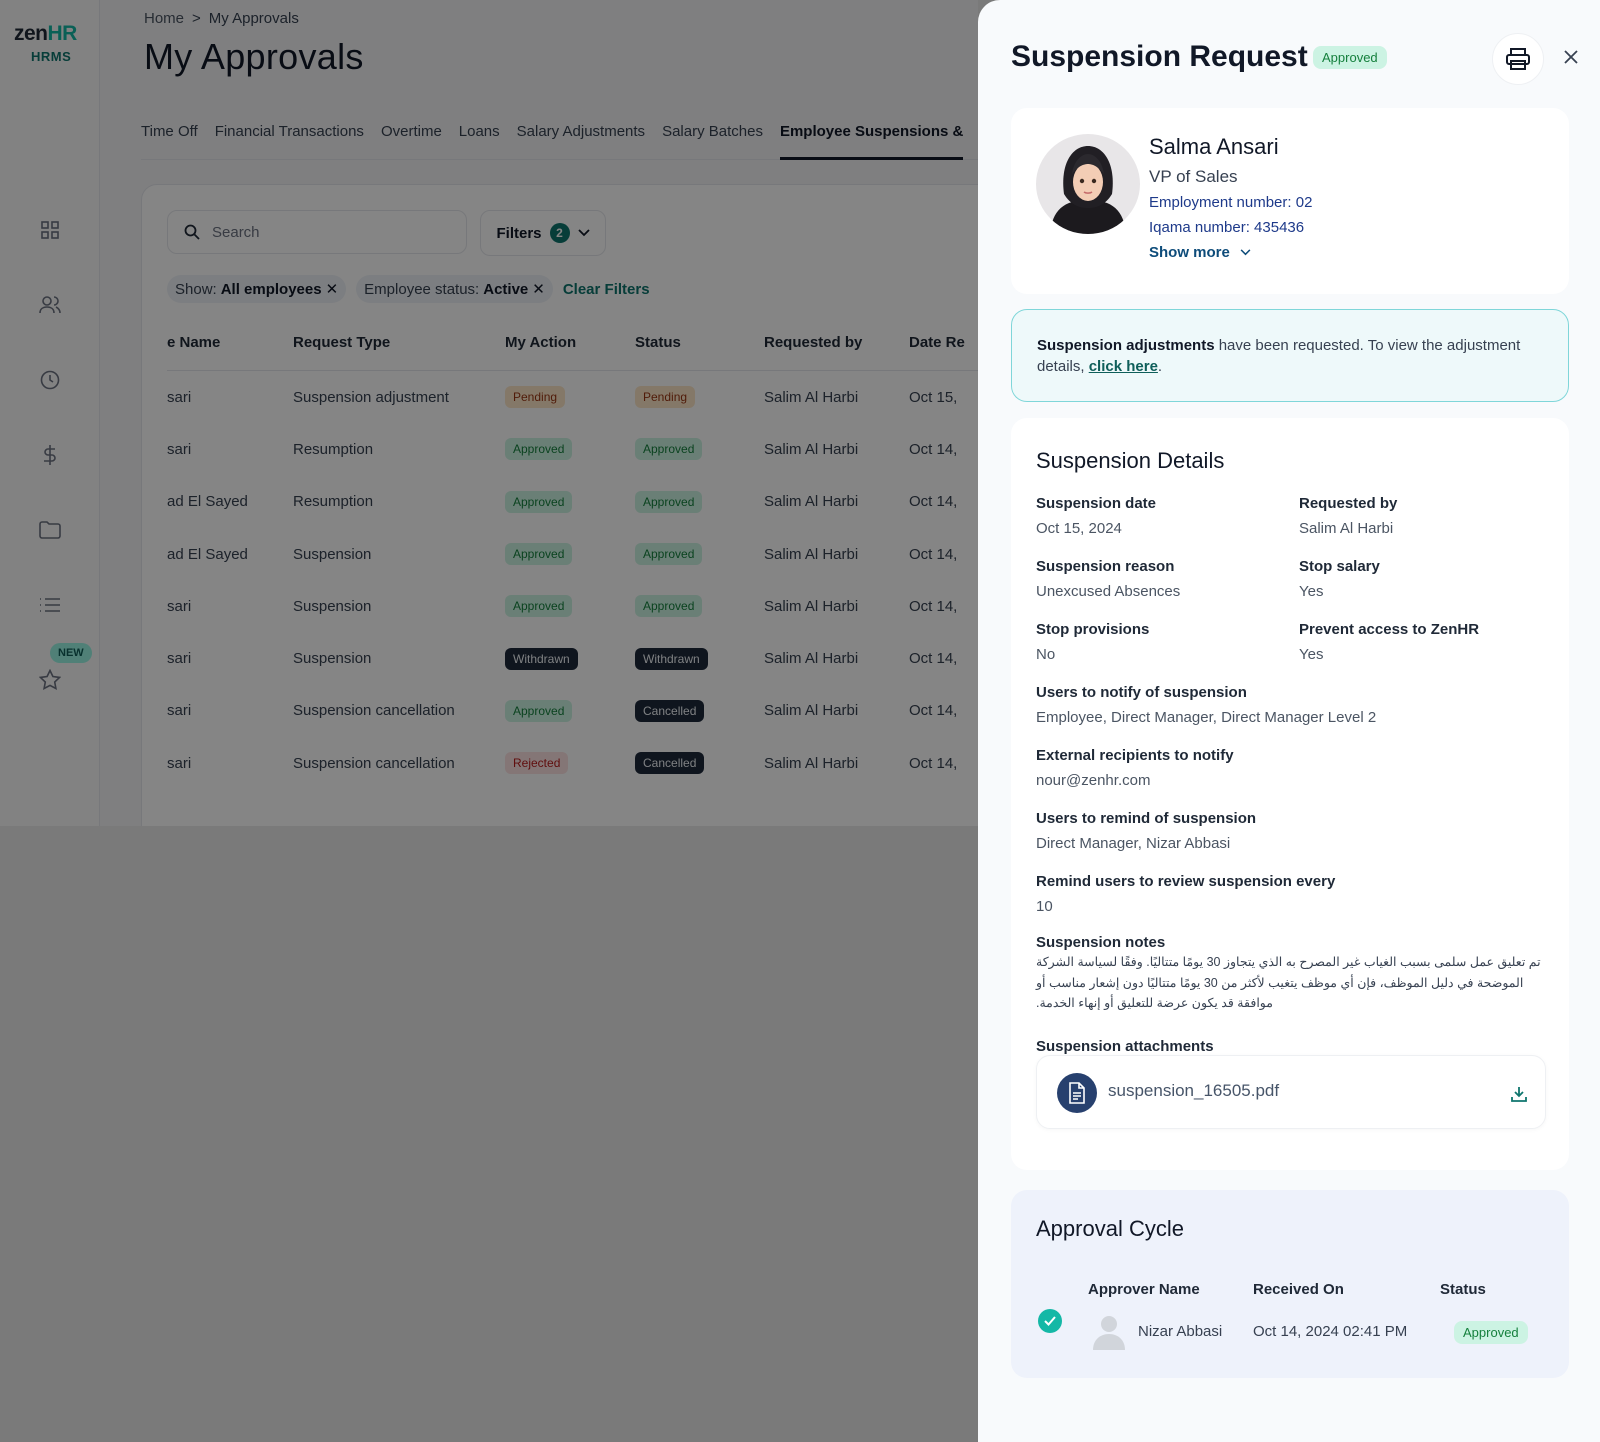  Describe the element at coordinates (1231, 202) in the screenshot. I see `employment-number: Employment number: 02` at that location.